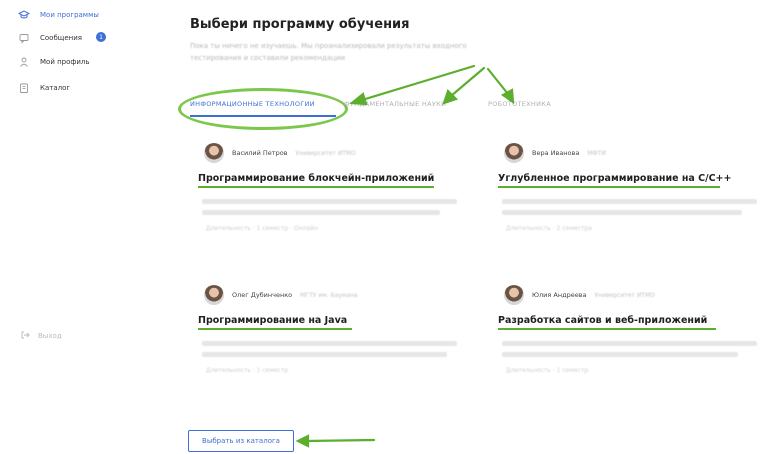  I want to click on sidebar-item-messages: Сообщения, so click(50, 38).